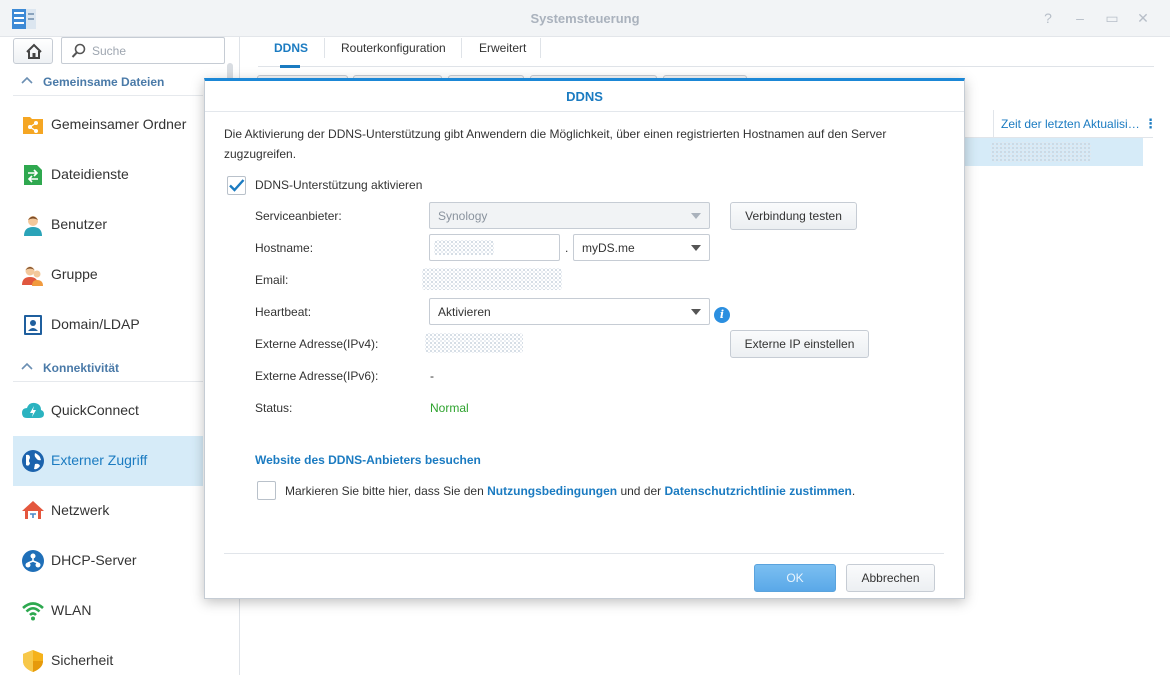 The height and width of the screenshot is (675, 1170). What do you see at coordinates (339, 185) in the screenshot?
I see `enable-ddns-label: DDNS-Unterstützung aktivieren` at bounding box center [339, 185].